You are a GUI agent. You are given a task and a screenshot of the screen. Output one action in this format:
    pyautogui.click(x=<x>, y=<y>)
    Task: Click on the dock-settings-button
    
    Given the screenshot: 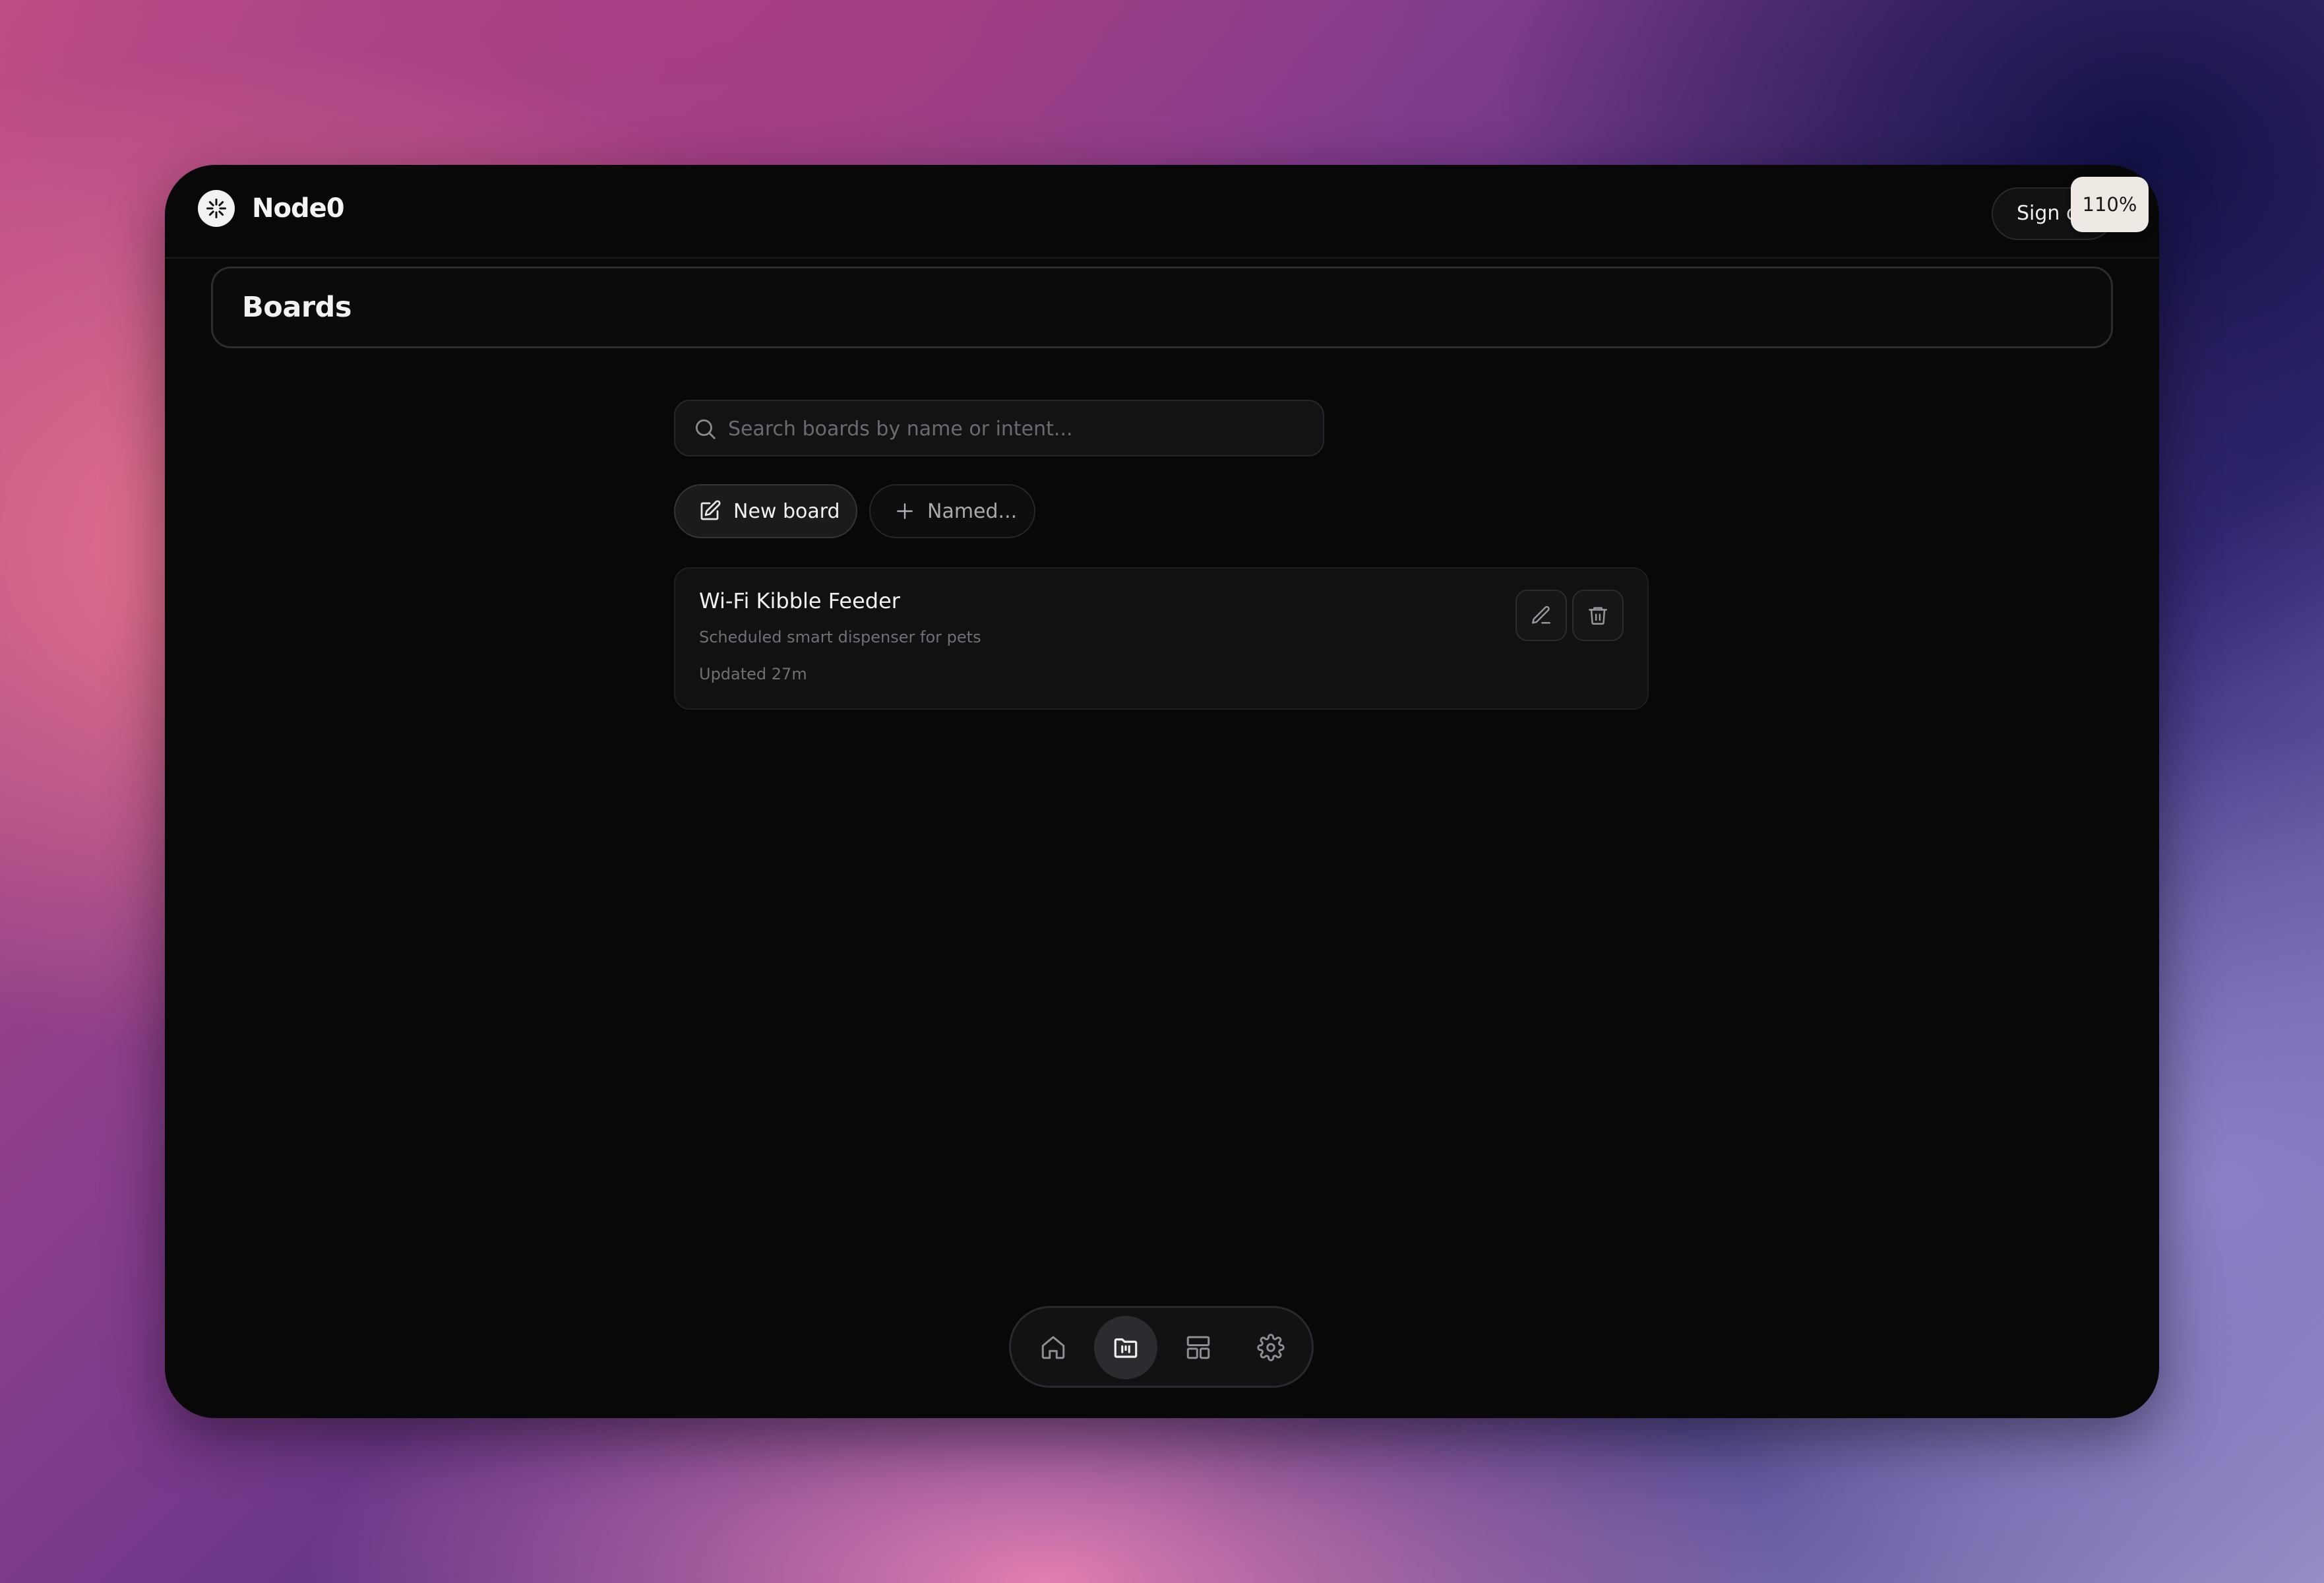 What is the action you would take?
    pyautogui.click(x=1270, y=1347)
    